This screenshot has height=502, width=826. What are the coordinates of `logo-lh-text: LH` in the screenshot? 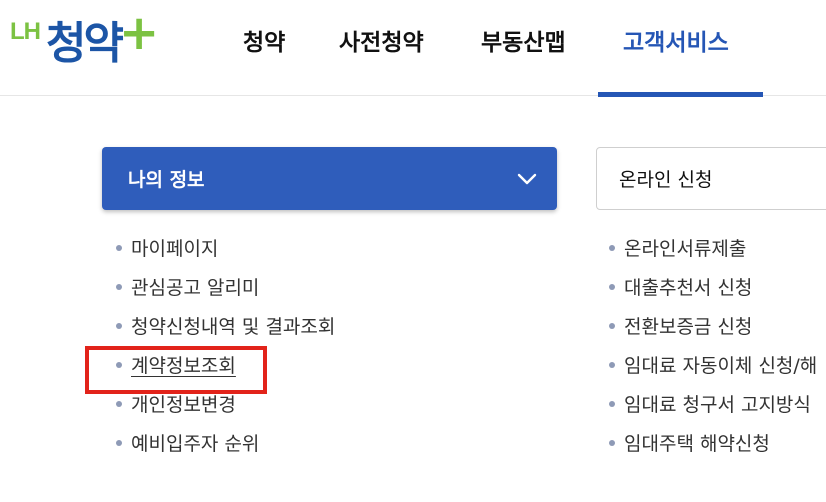 It's located at (25, 31).